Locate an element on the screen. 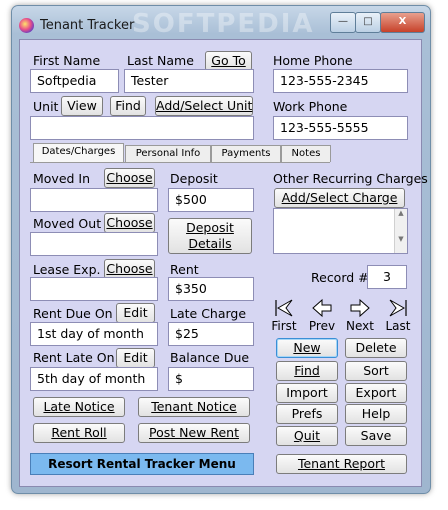 The image size is (448, 510). go-to-button: Go To is located at coordinates (228, 61).